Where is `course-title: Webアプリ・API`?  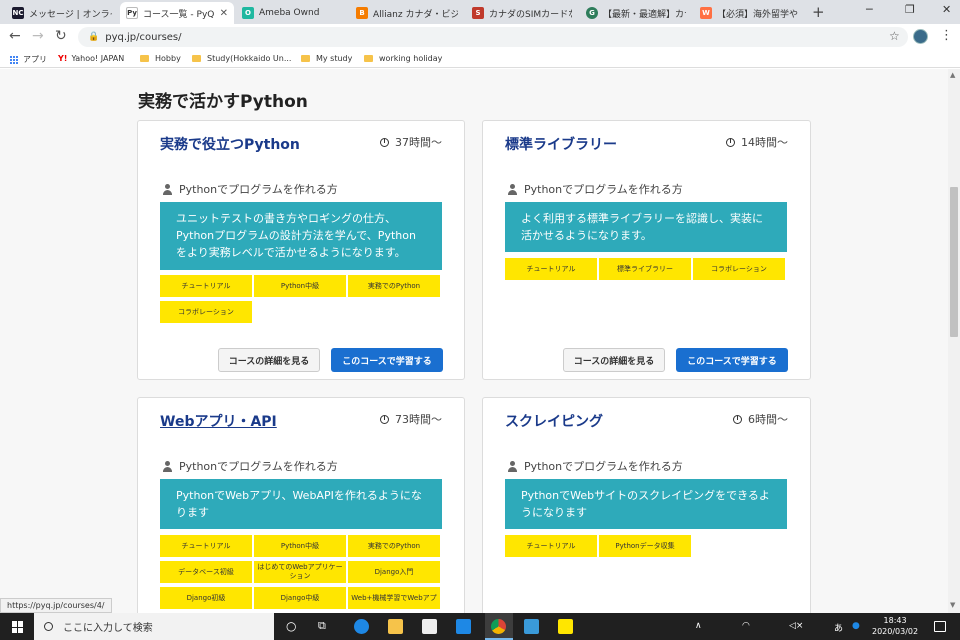
course-title: Webアプリ・API is located at coordinates (218, 421).